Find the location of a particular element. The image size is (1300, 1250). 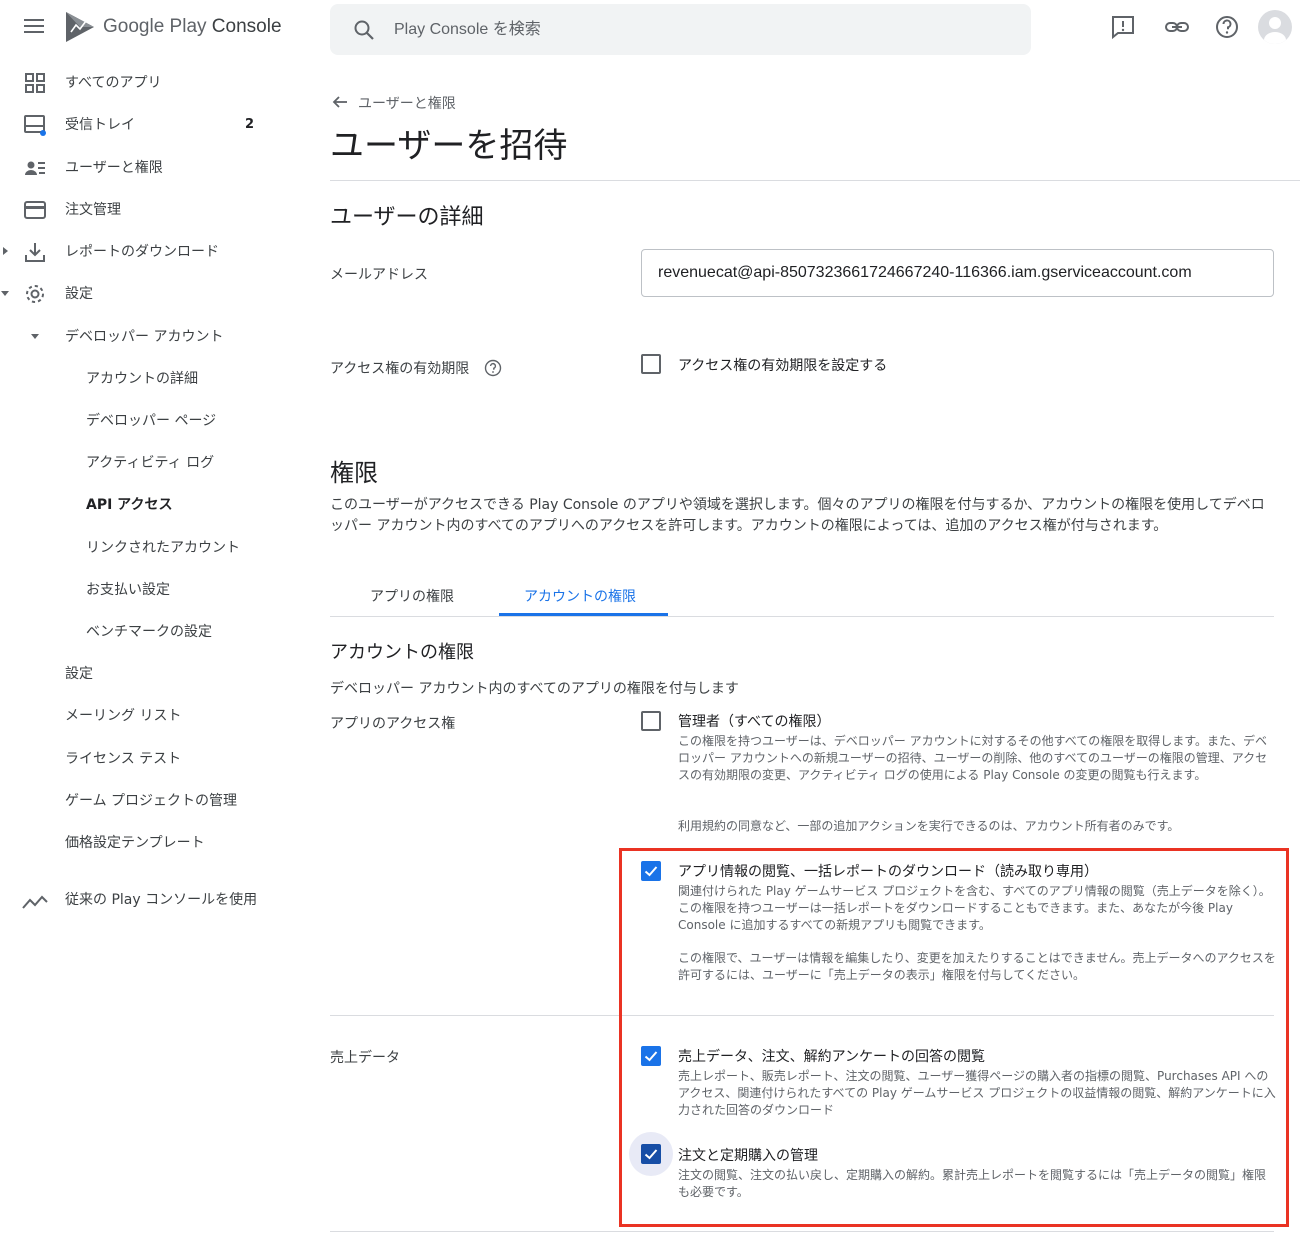

sidebar-item-label: デベロッパー アカウント is located at coordinates (144, 337).